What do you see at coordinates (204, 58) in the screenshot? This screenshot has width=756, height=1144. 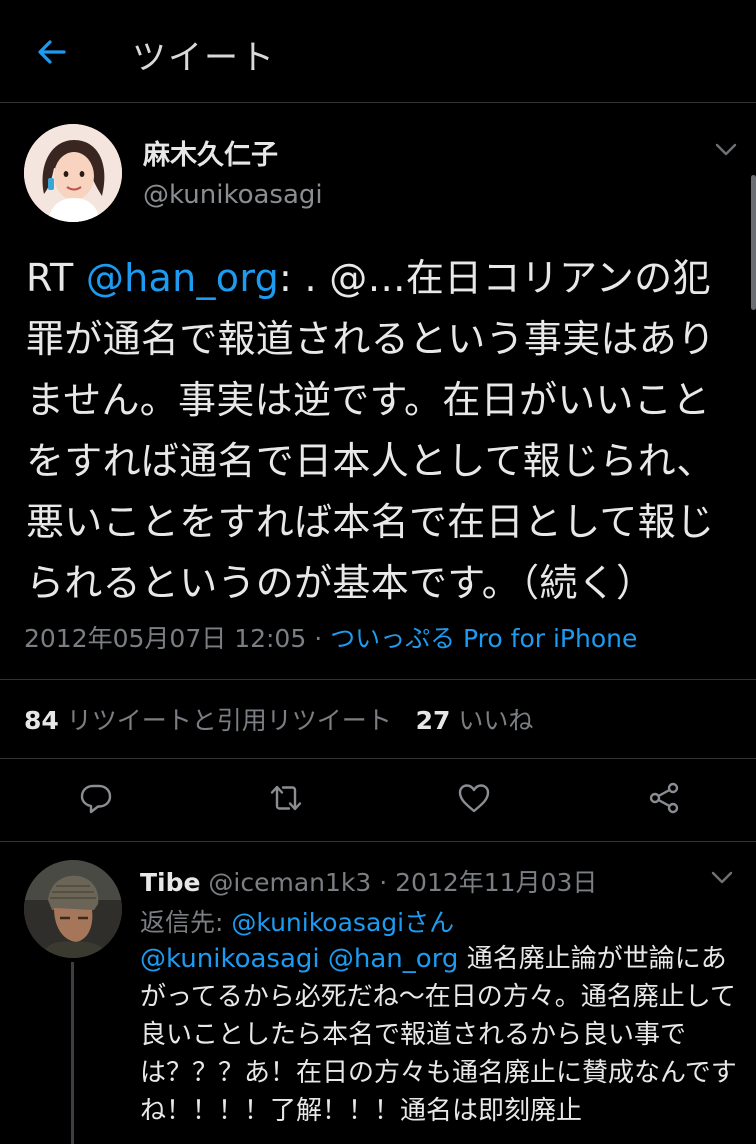 I see `page-title: ツイート` at bounding box center [204, 58].